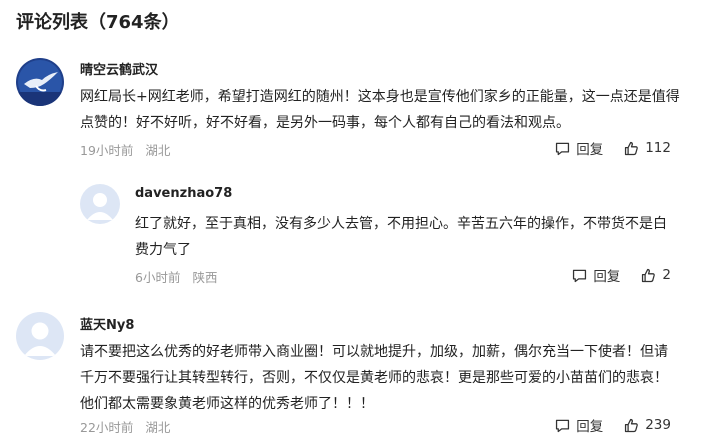 This screenshot has width=714, height=436. Describe the element at coordinates (658, 148) in the screenshot. I see `like-count: 112` at that location.